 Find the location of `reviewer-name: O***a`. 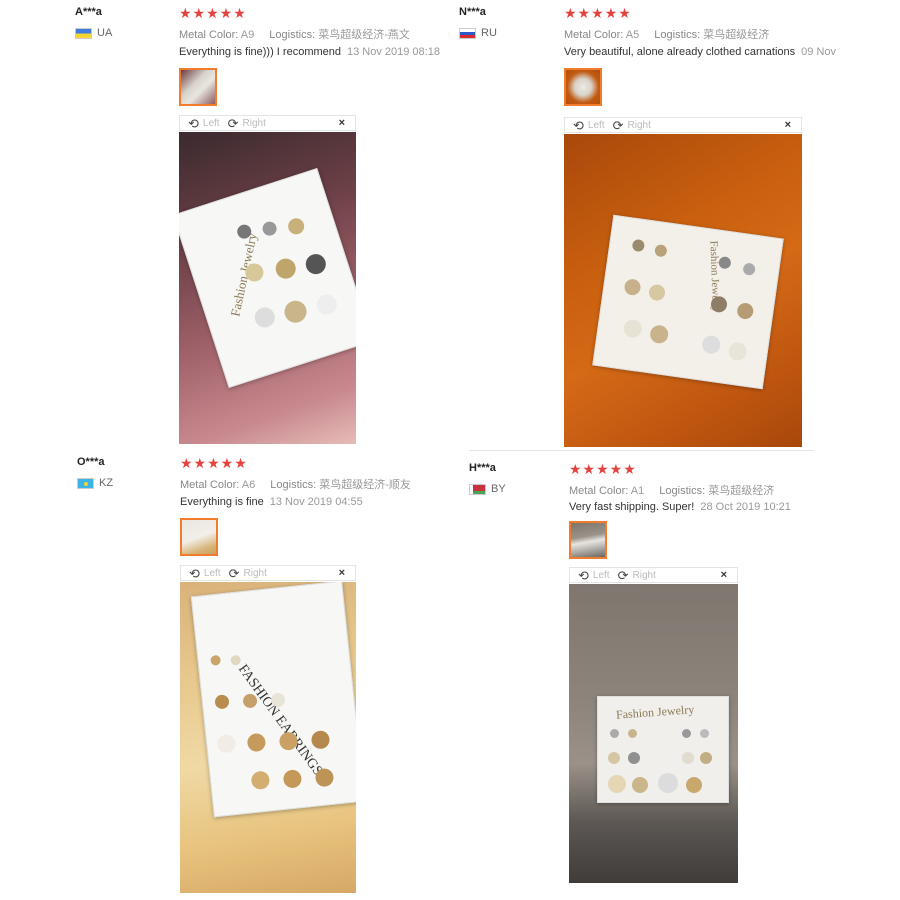

reviewer-name: O***a is located at coordinates (91, 462).